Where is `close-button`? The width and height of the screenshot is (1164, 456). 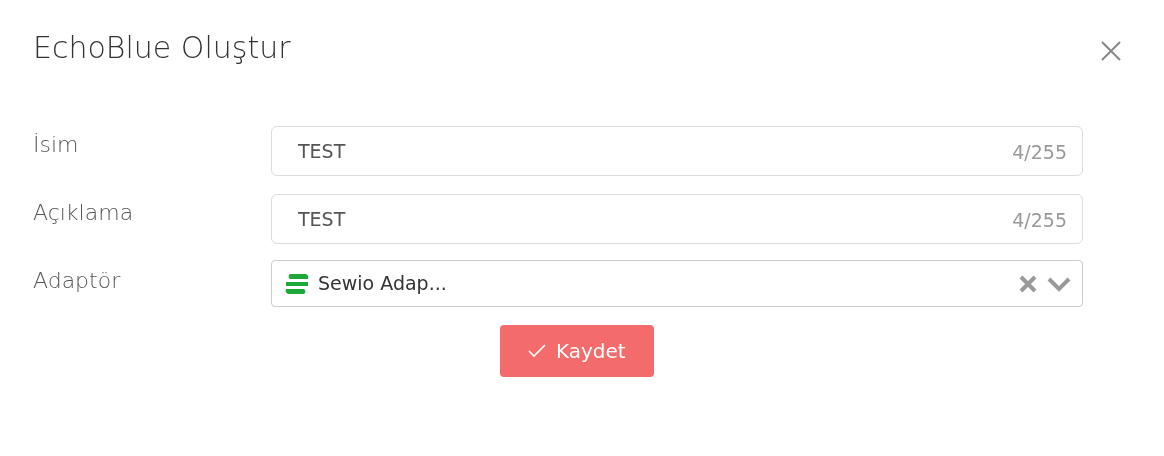 close-button is located at coordinates (1111, 50).